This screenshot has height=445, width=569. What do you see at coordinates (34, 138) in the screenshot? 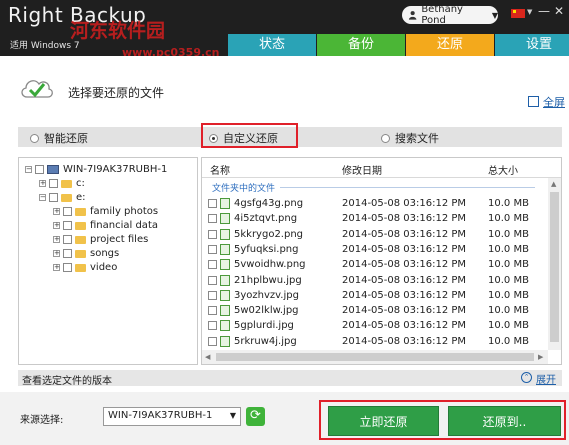
I see `radio-smart` at bounding box center [34, 138].